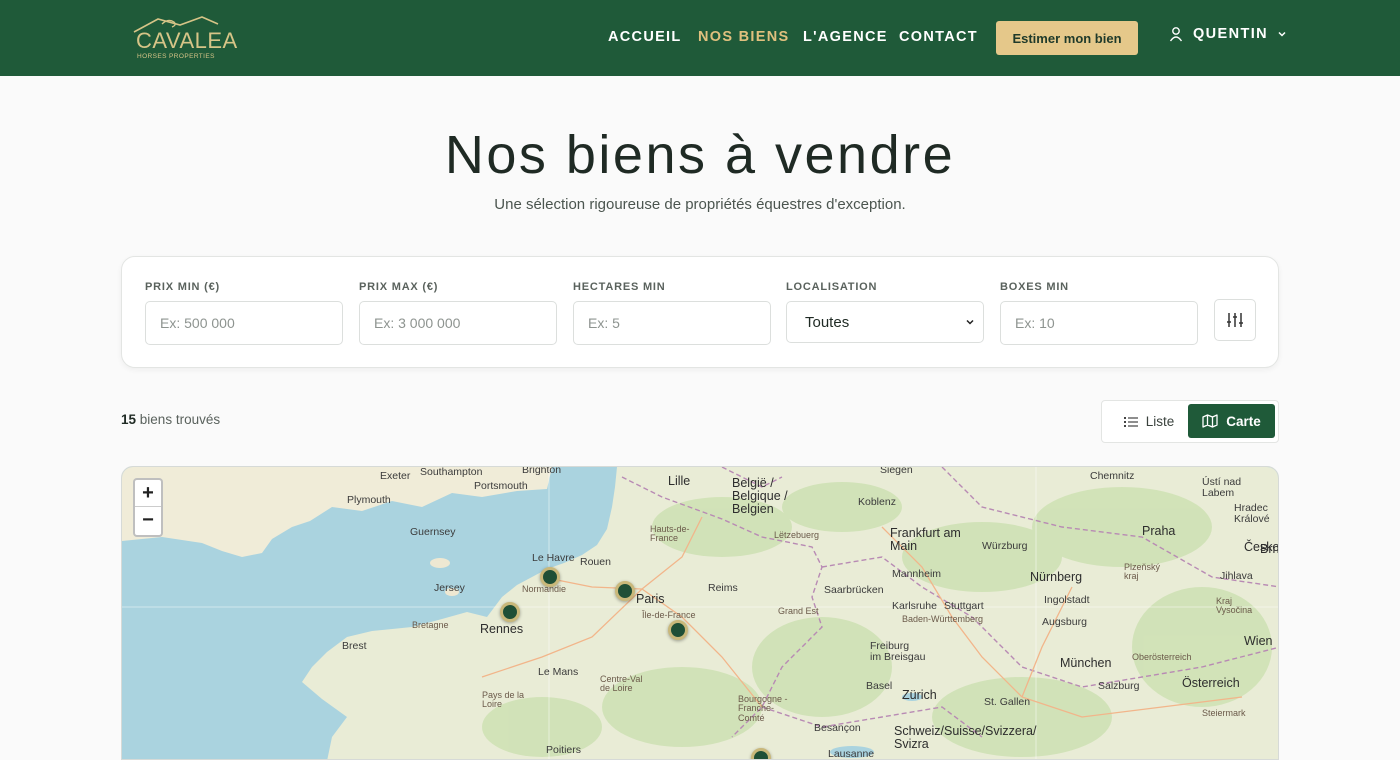 The image size is (1400, 760). I want to click on map-label: Karlsruhe, so click(914, 606).